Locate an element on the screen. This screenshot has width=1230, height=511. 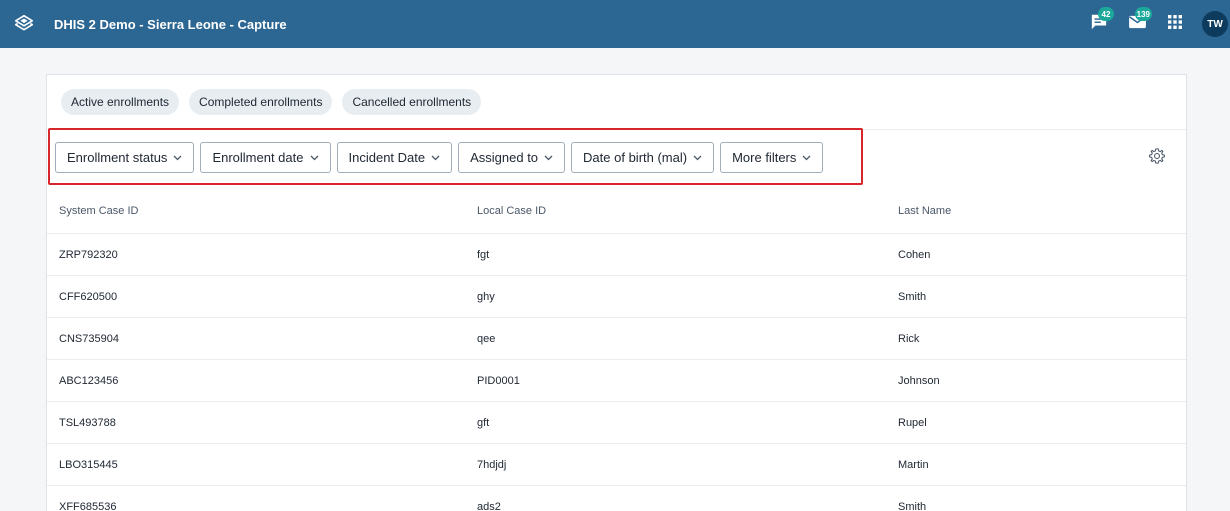
enrollment-status-filter-button: Enrollment status is located at coordinates (125, 157).